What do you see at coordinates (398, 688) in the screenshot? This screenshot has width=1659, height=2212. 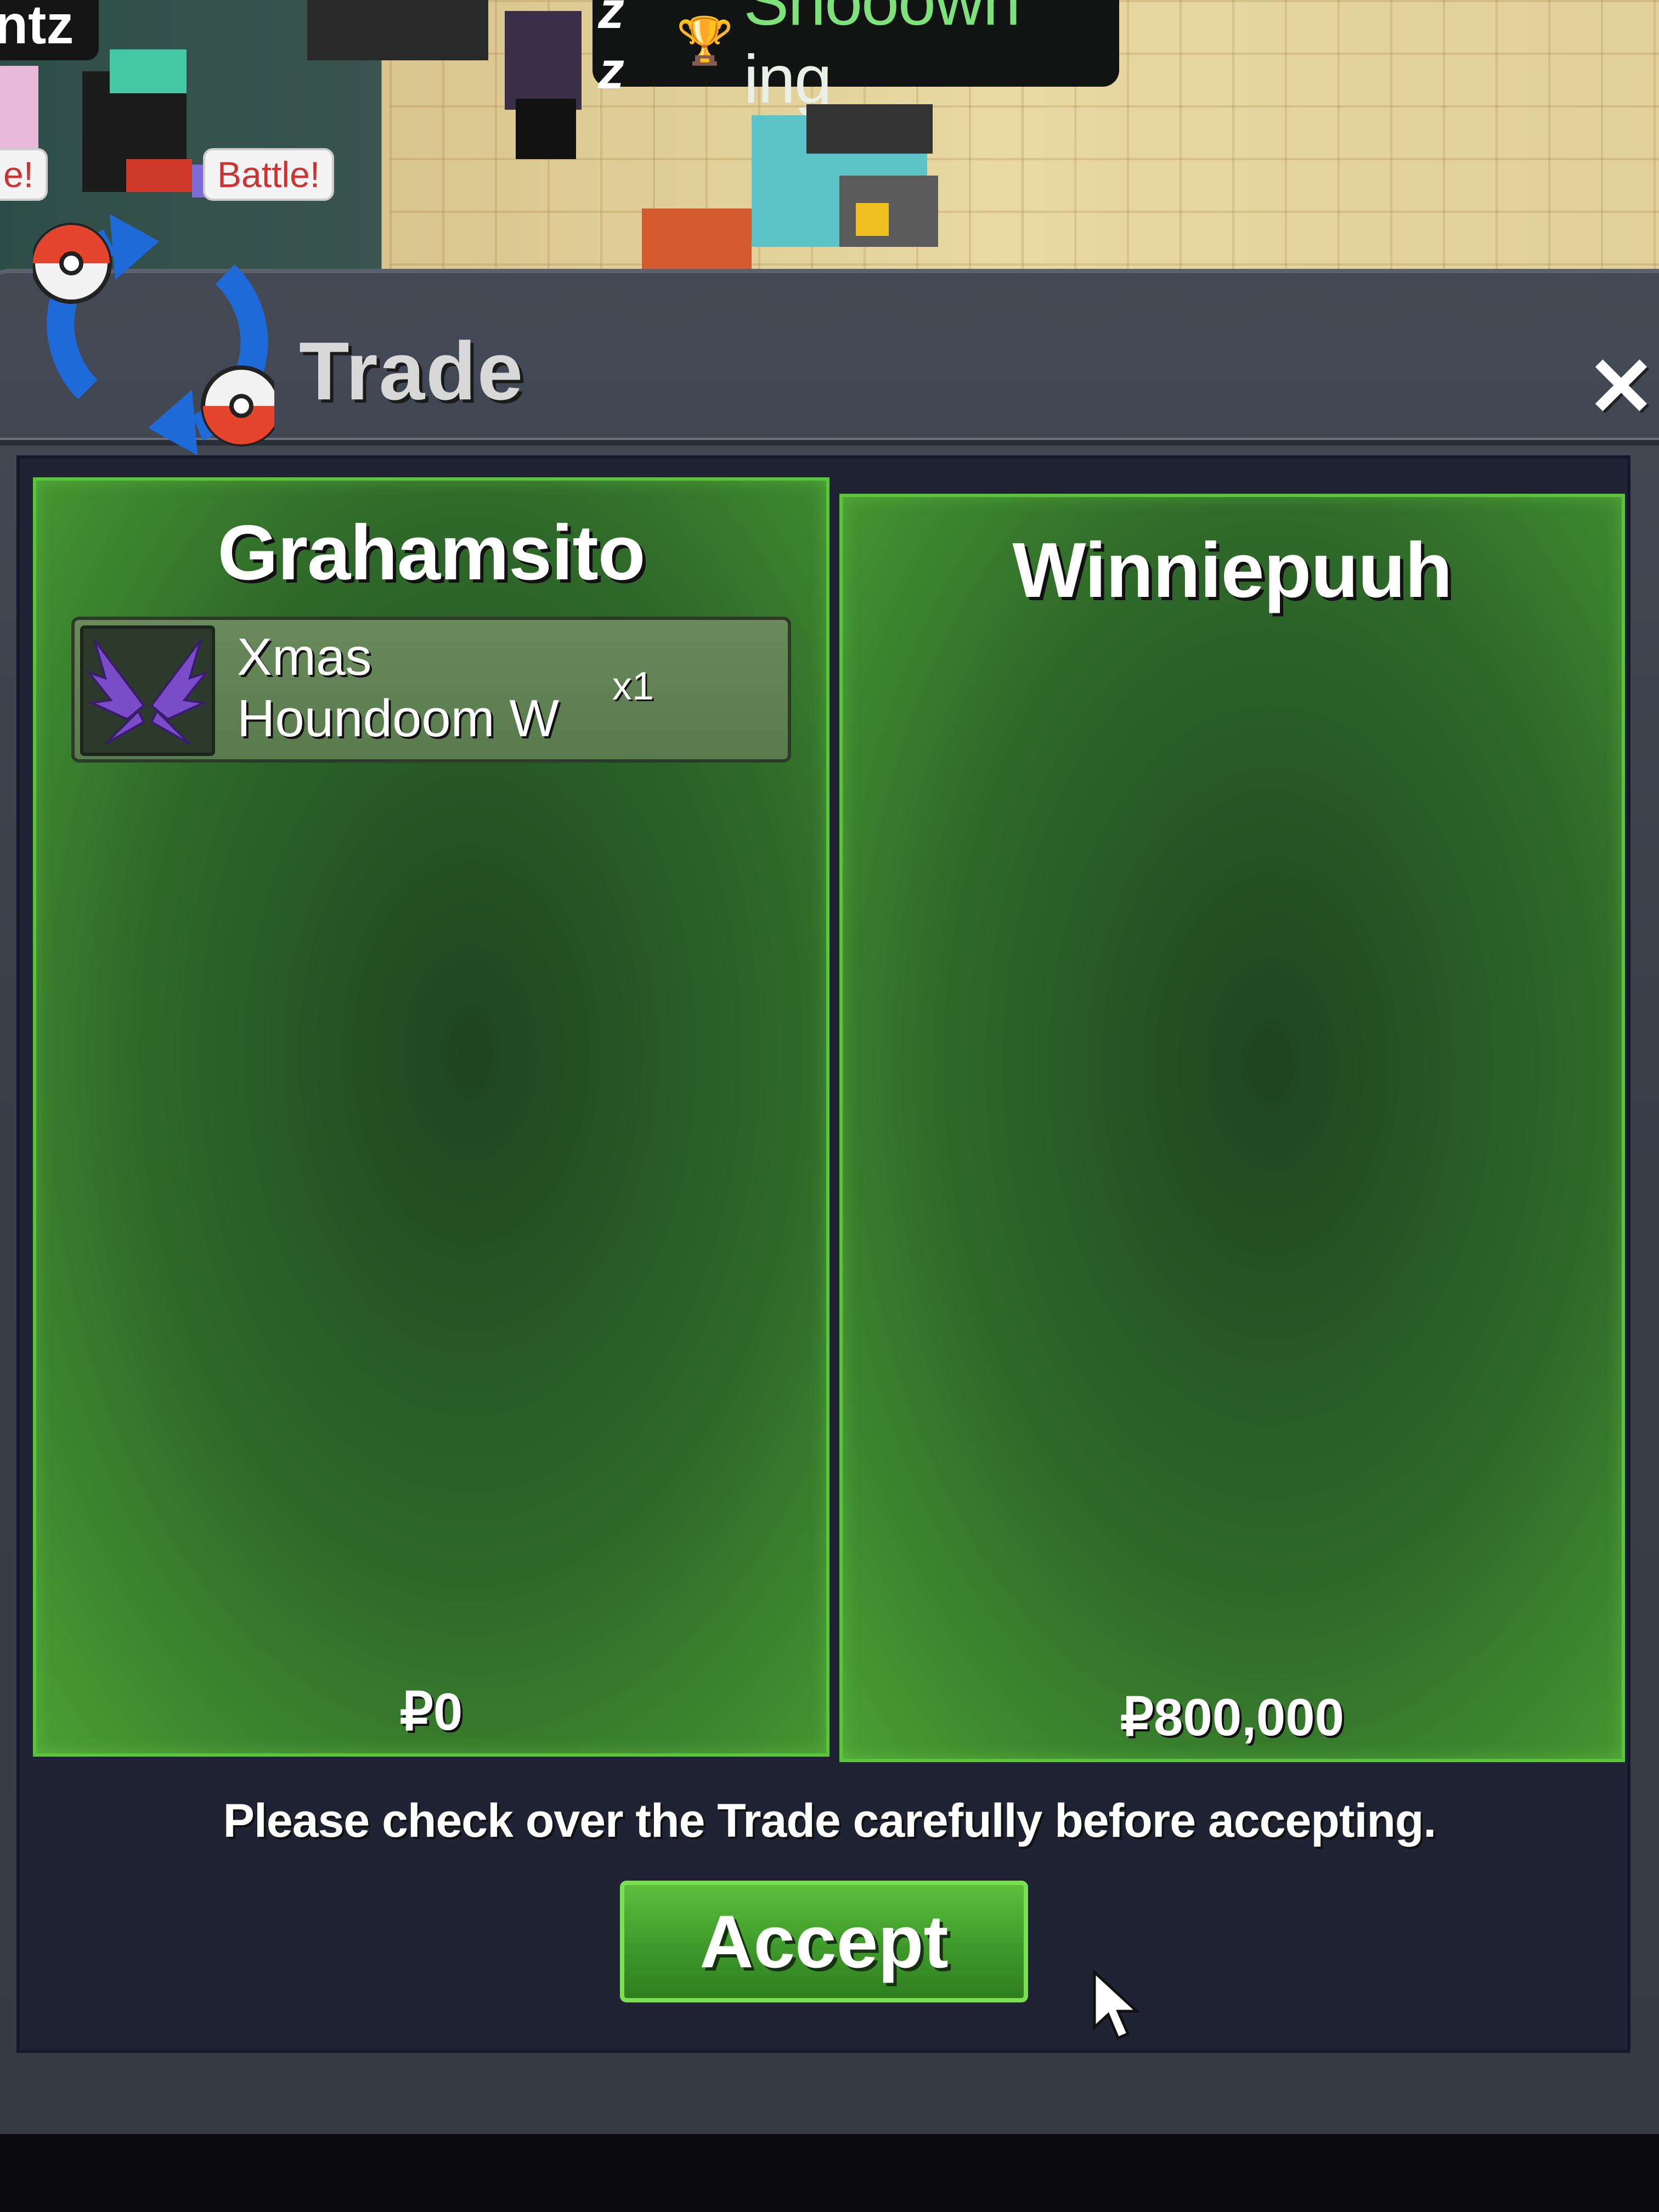 I see `item-name: Xmas Houndoom W` at bounding box center [398, 688].